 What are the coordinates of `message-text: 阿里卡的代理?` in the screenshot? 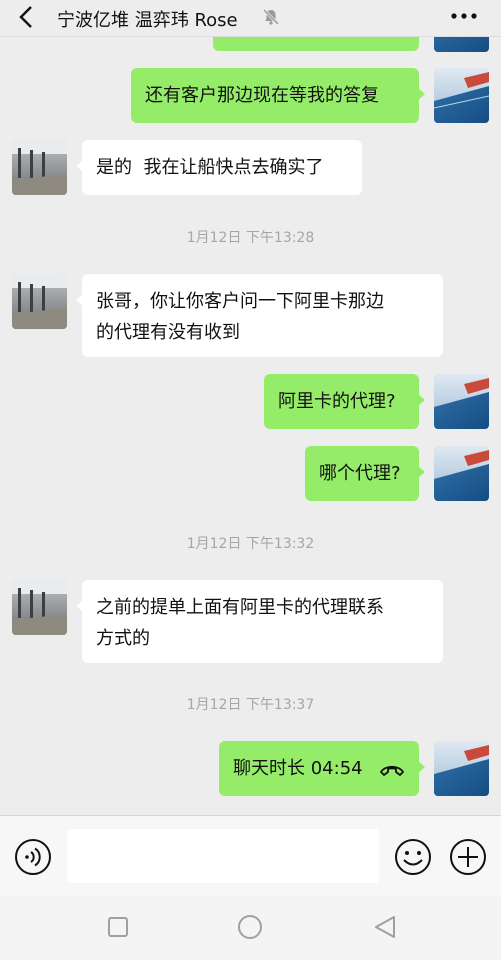 It's located at (337, 401).